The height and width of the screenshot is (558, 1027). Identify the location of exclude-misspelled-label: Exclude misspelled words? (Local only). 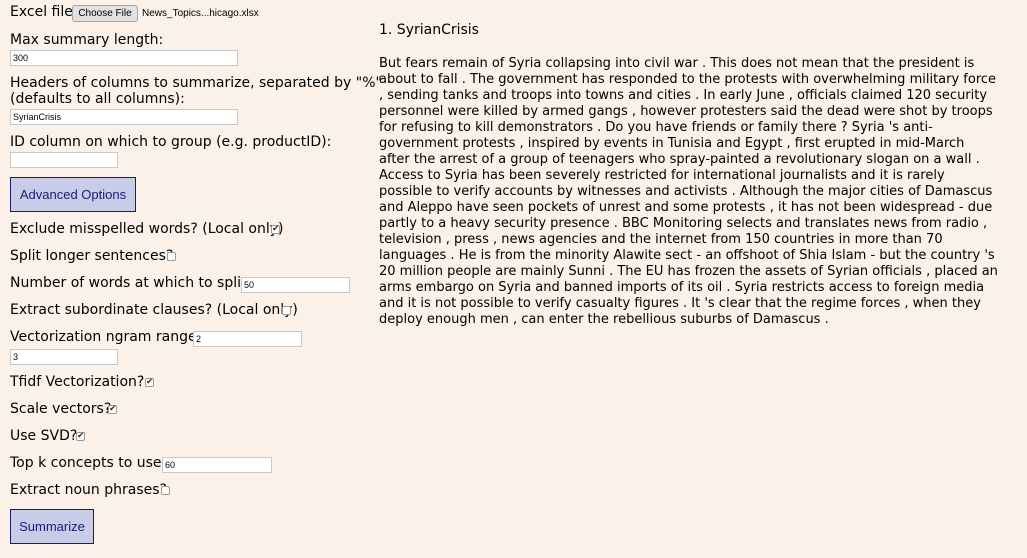
(147, 229).